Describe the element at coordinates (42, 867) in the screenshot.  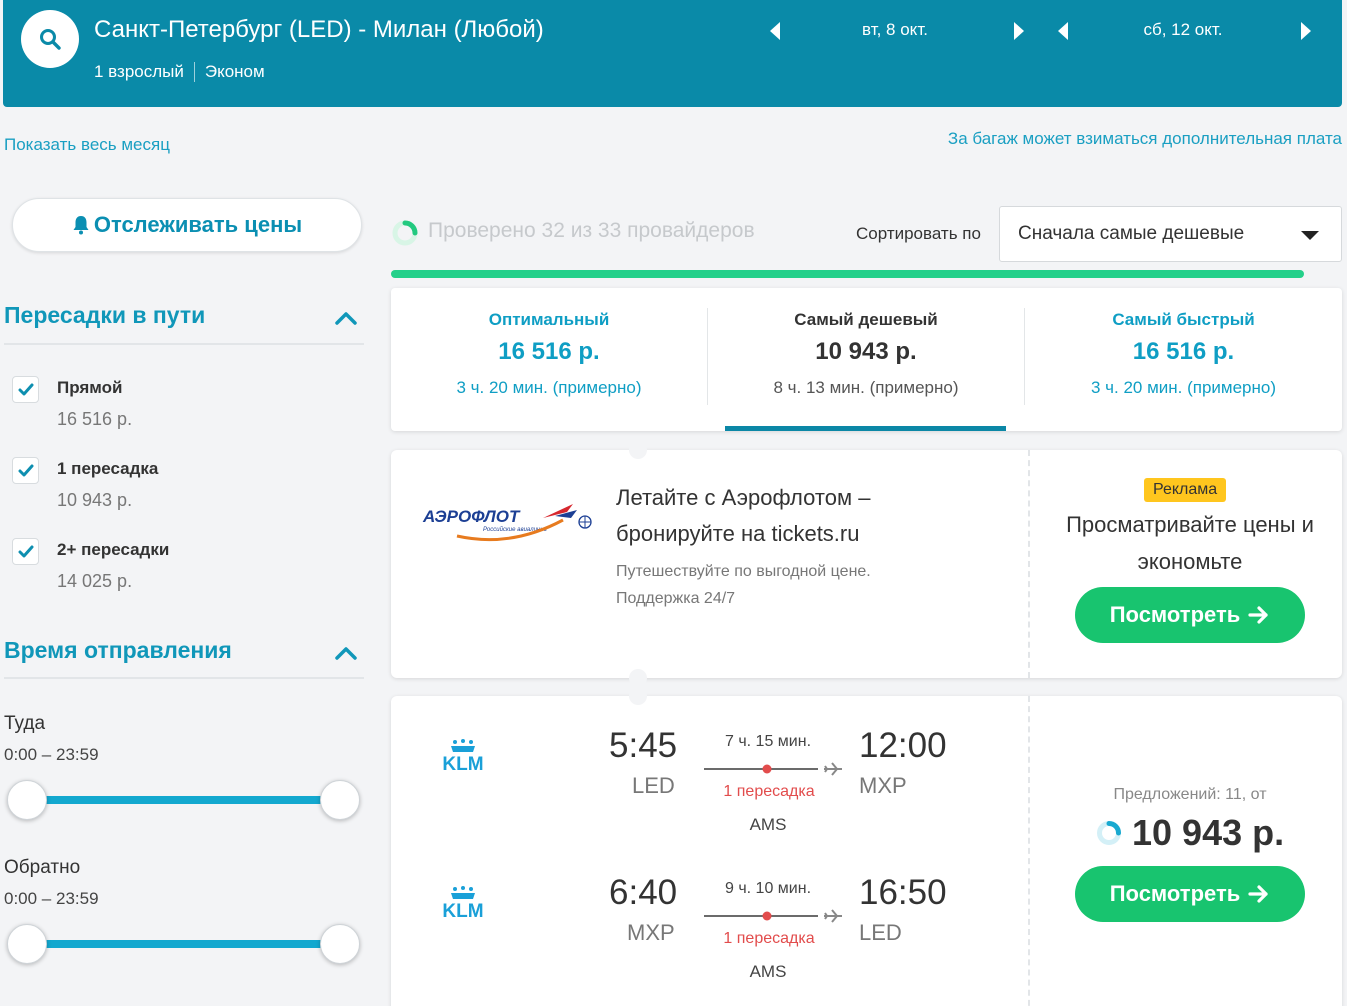
I see `return-label: Обратно` at that location.